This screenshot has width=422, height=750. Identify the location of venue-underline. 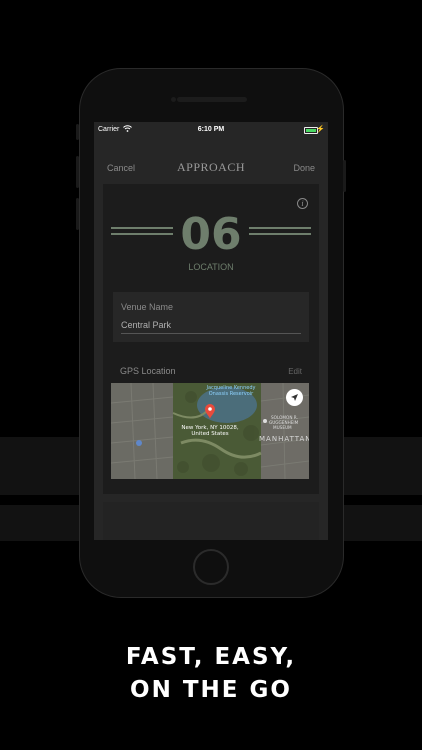
(211, 333).